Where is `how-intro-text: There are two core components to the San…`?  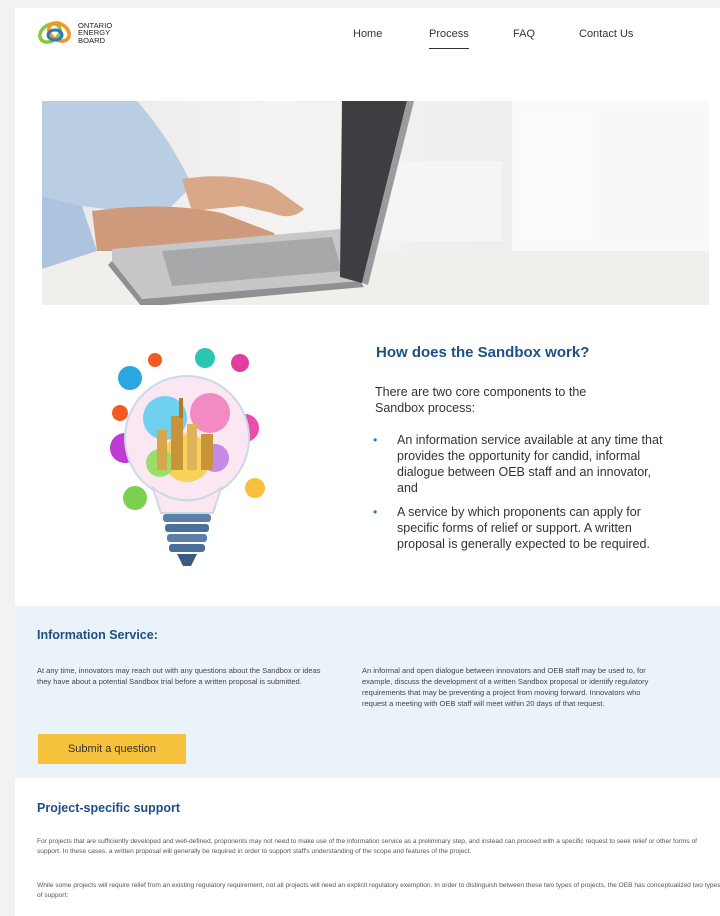 how-intro-text: There are two core components to the San… is located at coordinates (481, 400).